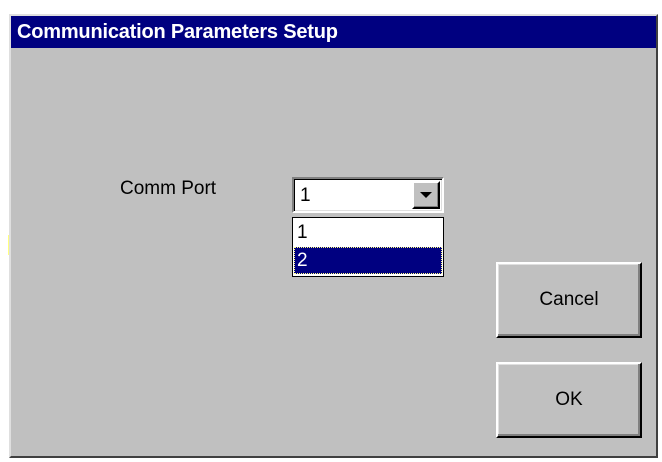 The height and width of the screenshot is (462, 662). Describe the element at coordinates (368, 232) in the screenshot. I see `dropdown-option-1: 1` at that location.